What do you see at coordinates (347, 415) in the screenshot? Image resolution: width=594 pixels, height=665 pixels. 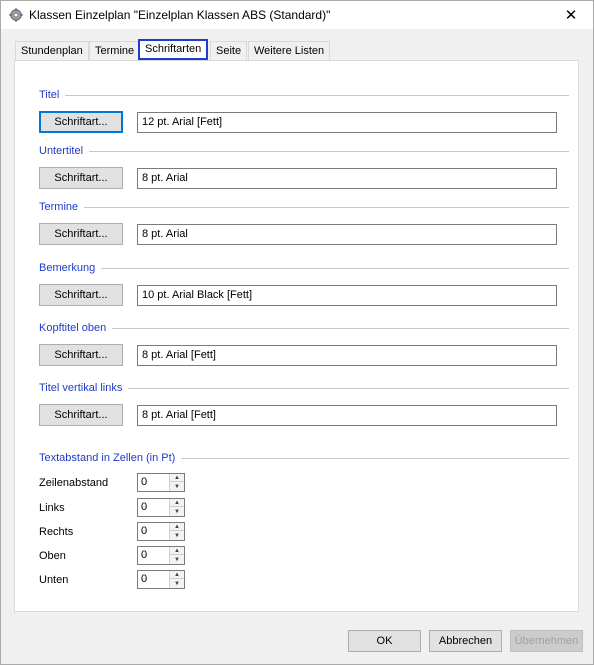 I see `font-field-titel-vertikal-links: 8 pt. Arial [Fett]` at bounding box center [347, 415].